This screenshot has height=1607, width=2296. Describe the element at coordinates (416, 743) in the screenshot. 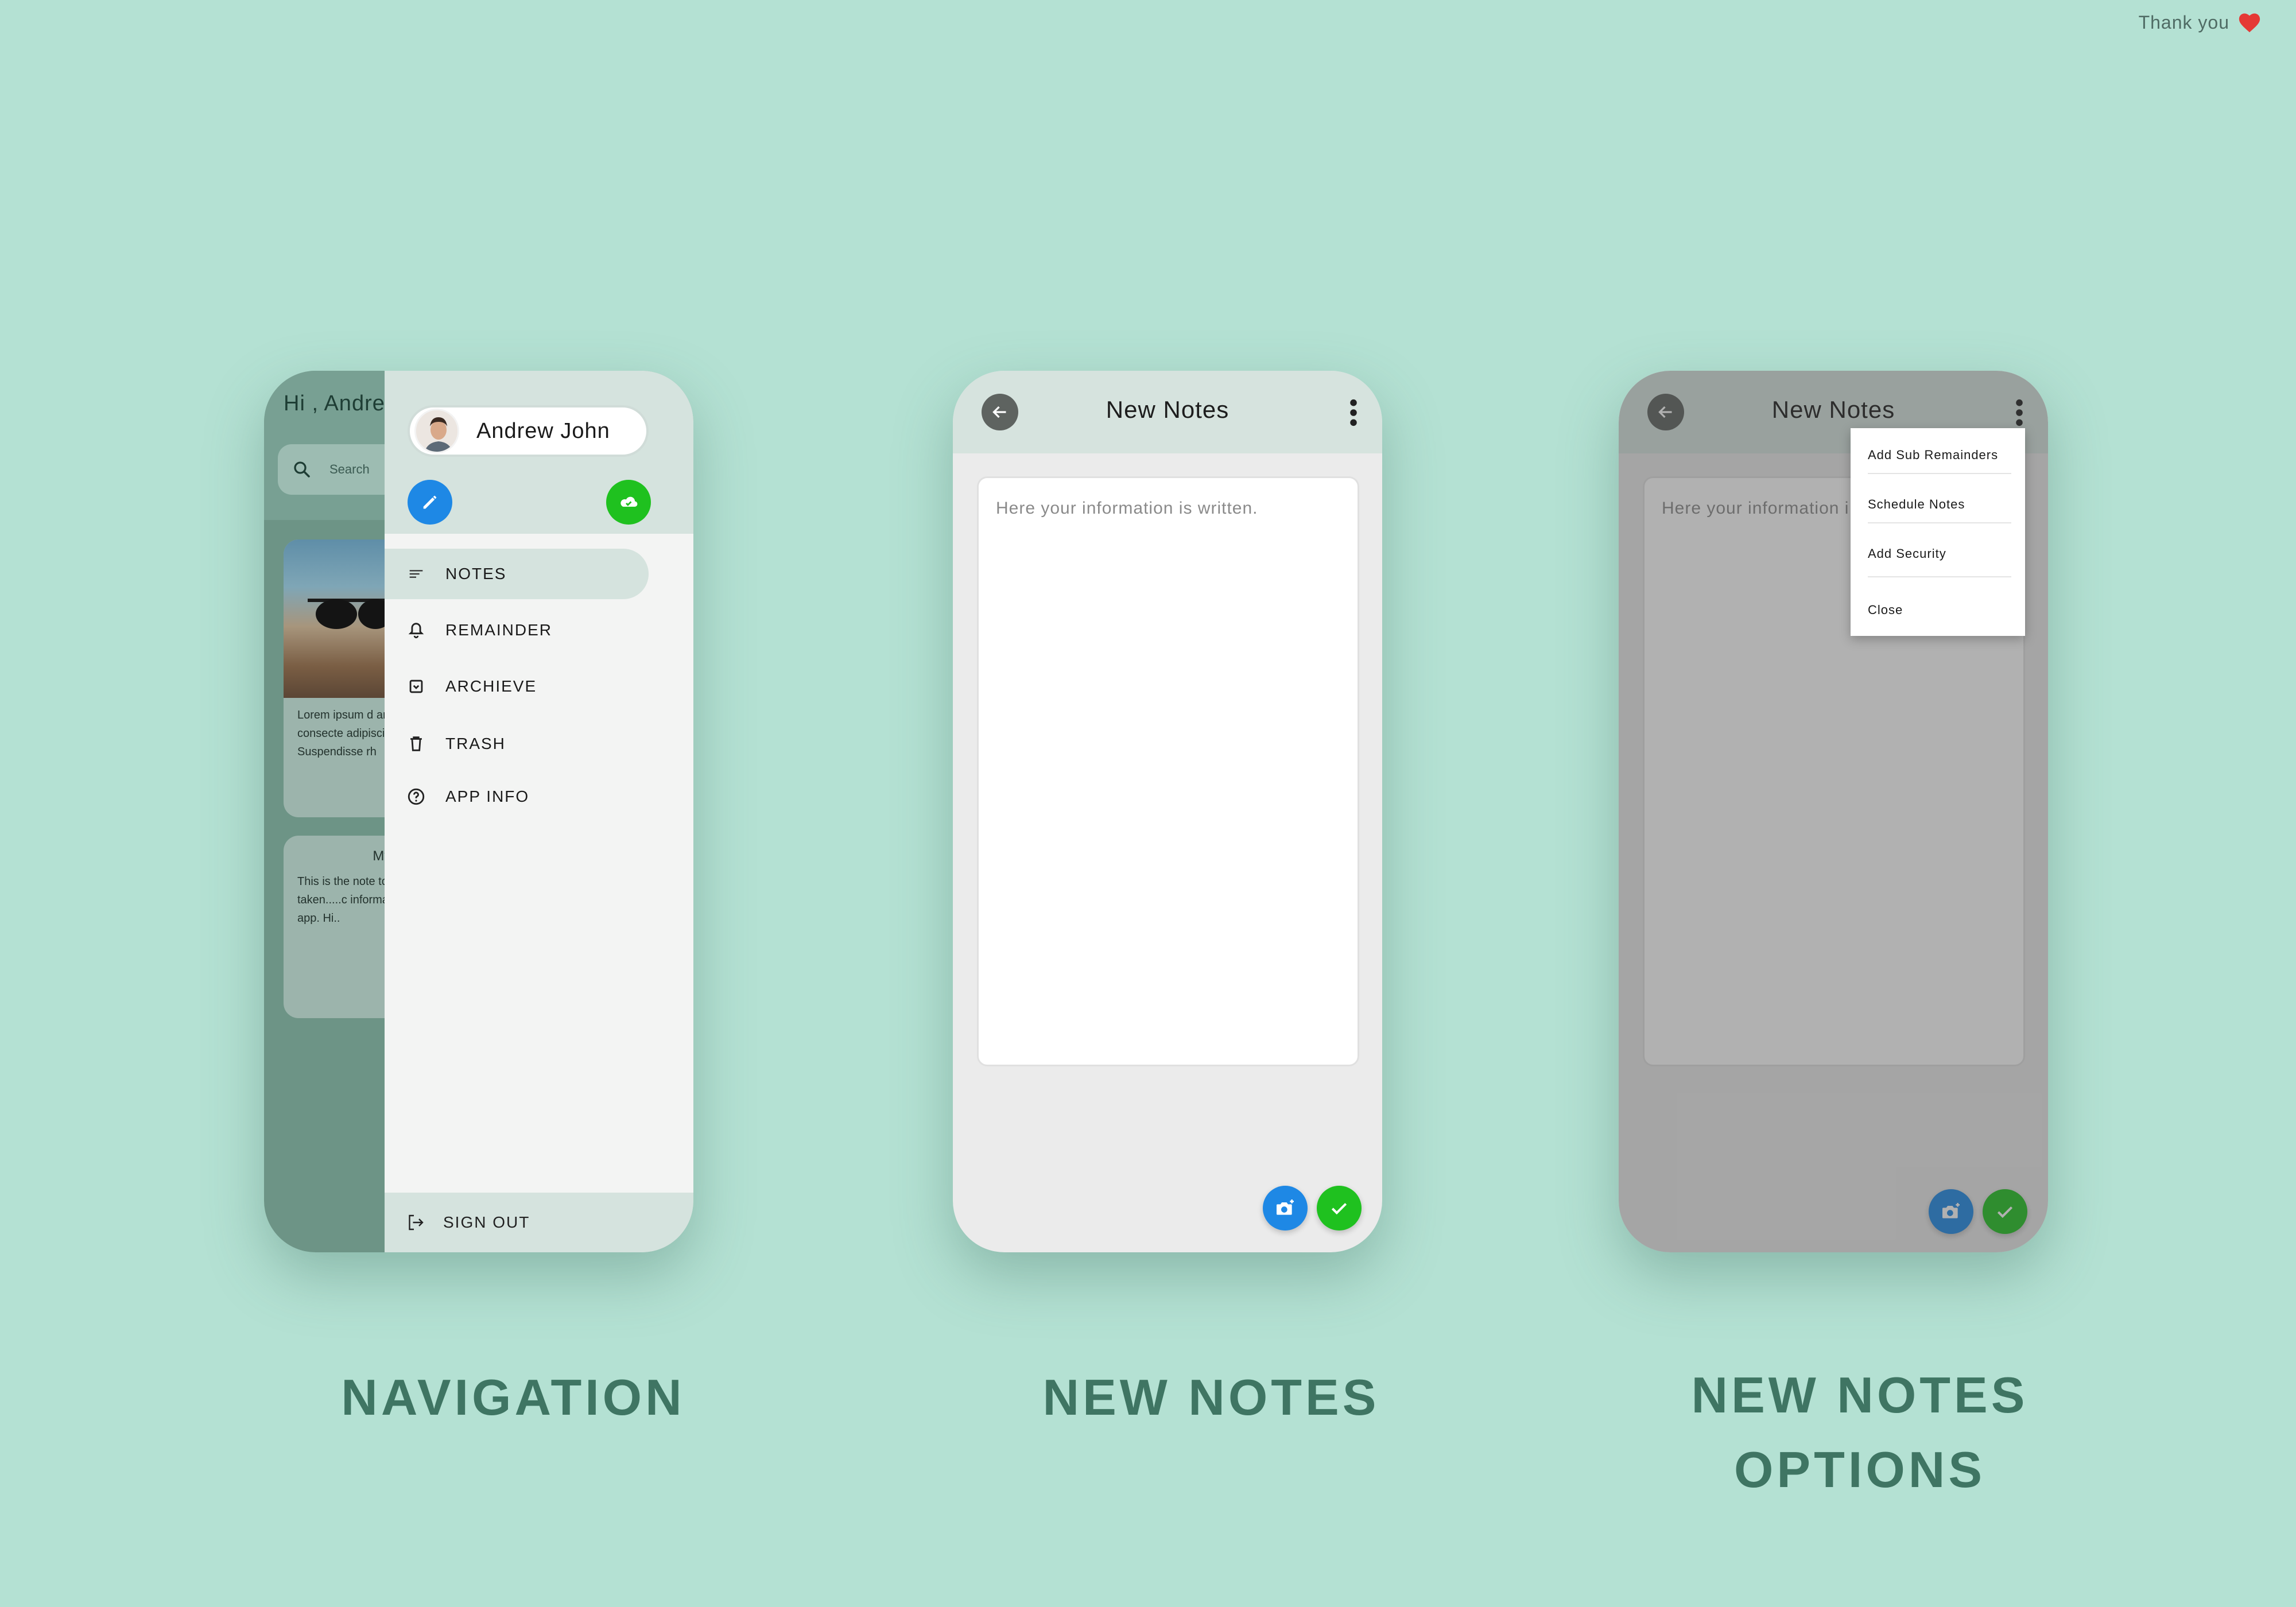

I see `trash-icon` at that location.